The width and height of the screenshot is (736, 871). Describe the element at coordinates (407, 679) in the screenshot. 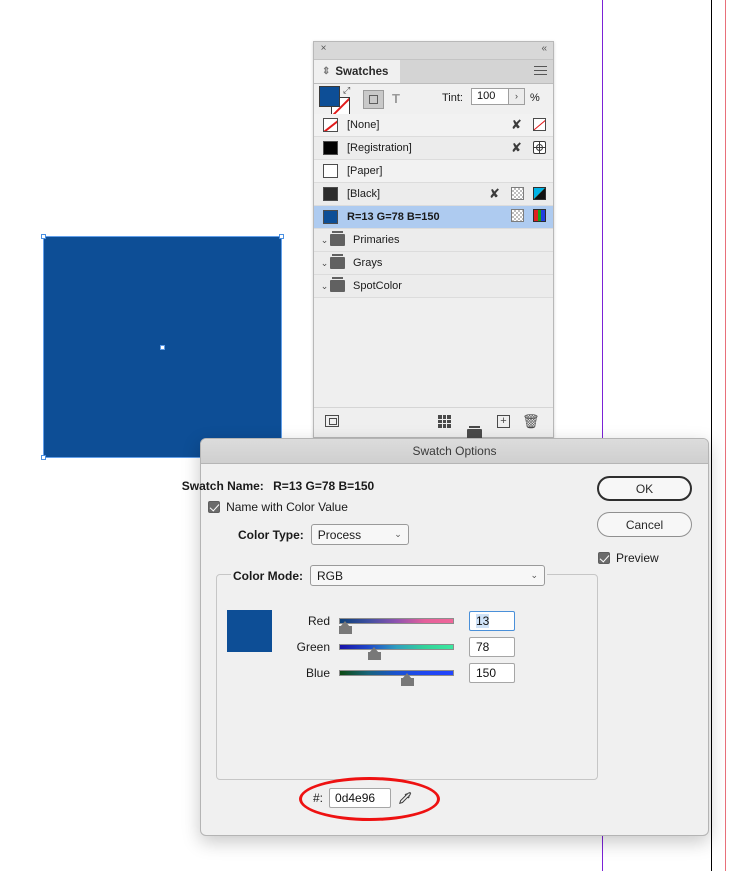

I see `slider-thumb-blue` at that location.